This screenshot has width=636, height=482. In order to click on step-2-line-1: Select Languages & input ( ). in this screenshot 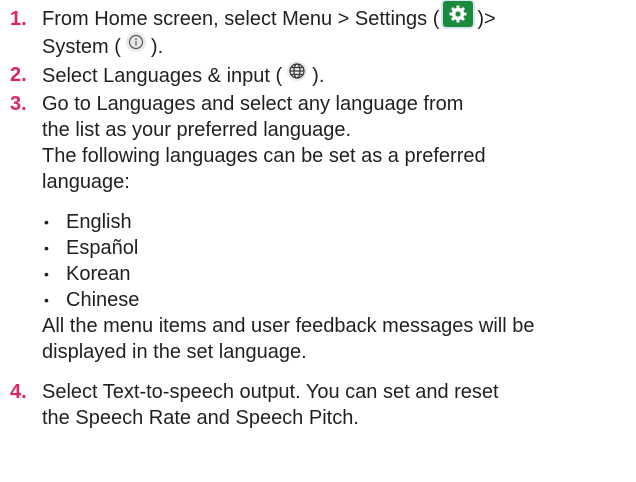, I will do `click(336, 75)`.